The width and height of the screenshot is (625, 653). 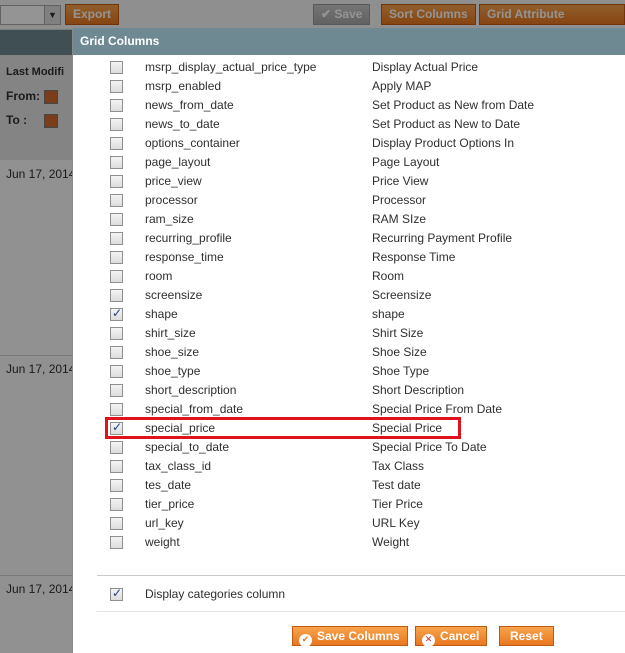 What do you see at coordinates (171, 200) in the screenshot?
I see `column-code: processor` at bounding box center [171, 200].